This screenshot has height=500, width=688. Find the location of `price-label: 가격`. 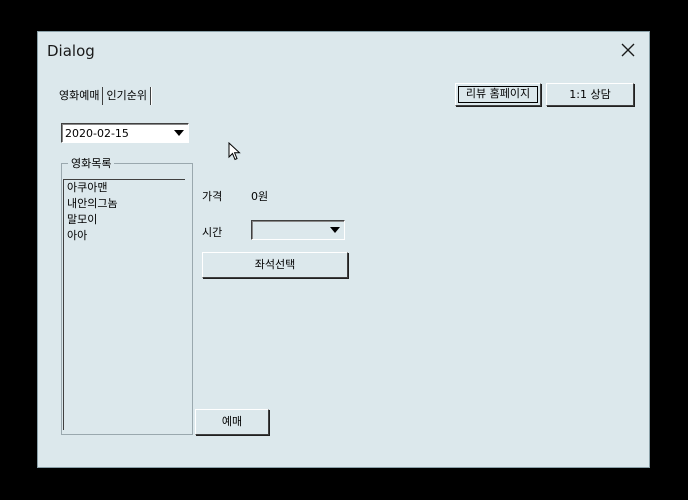

price-label: 가격 is located at coordinates (212, 196).